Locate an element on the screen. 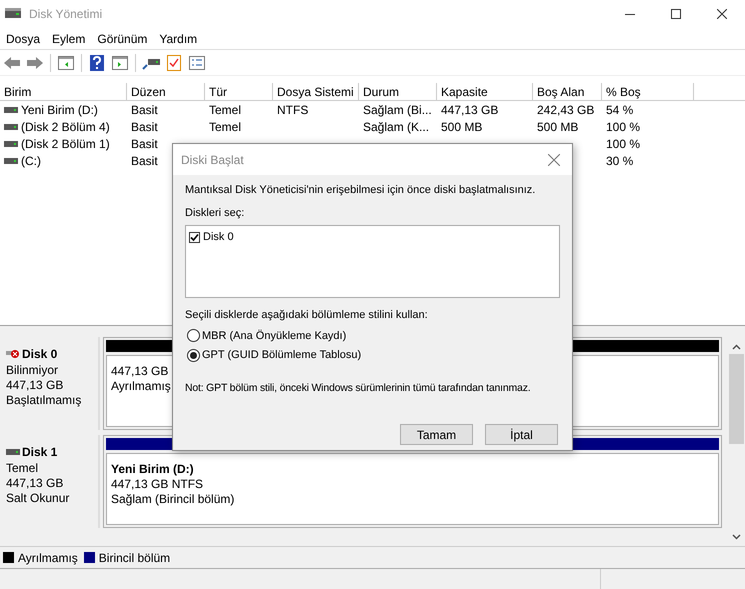 This screenshot has width=745, height=589. dialog-title: Diski Başlat is located at coordinates (212, 160).